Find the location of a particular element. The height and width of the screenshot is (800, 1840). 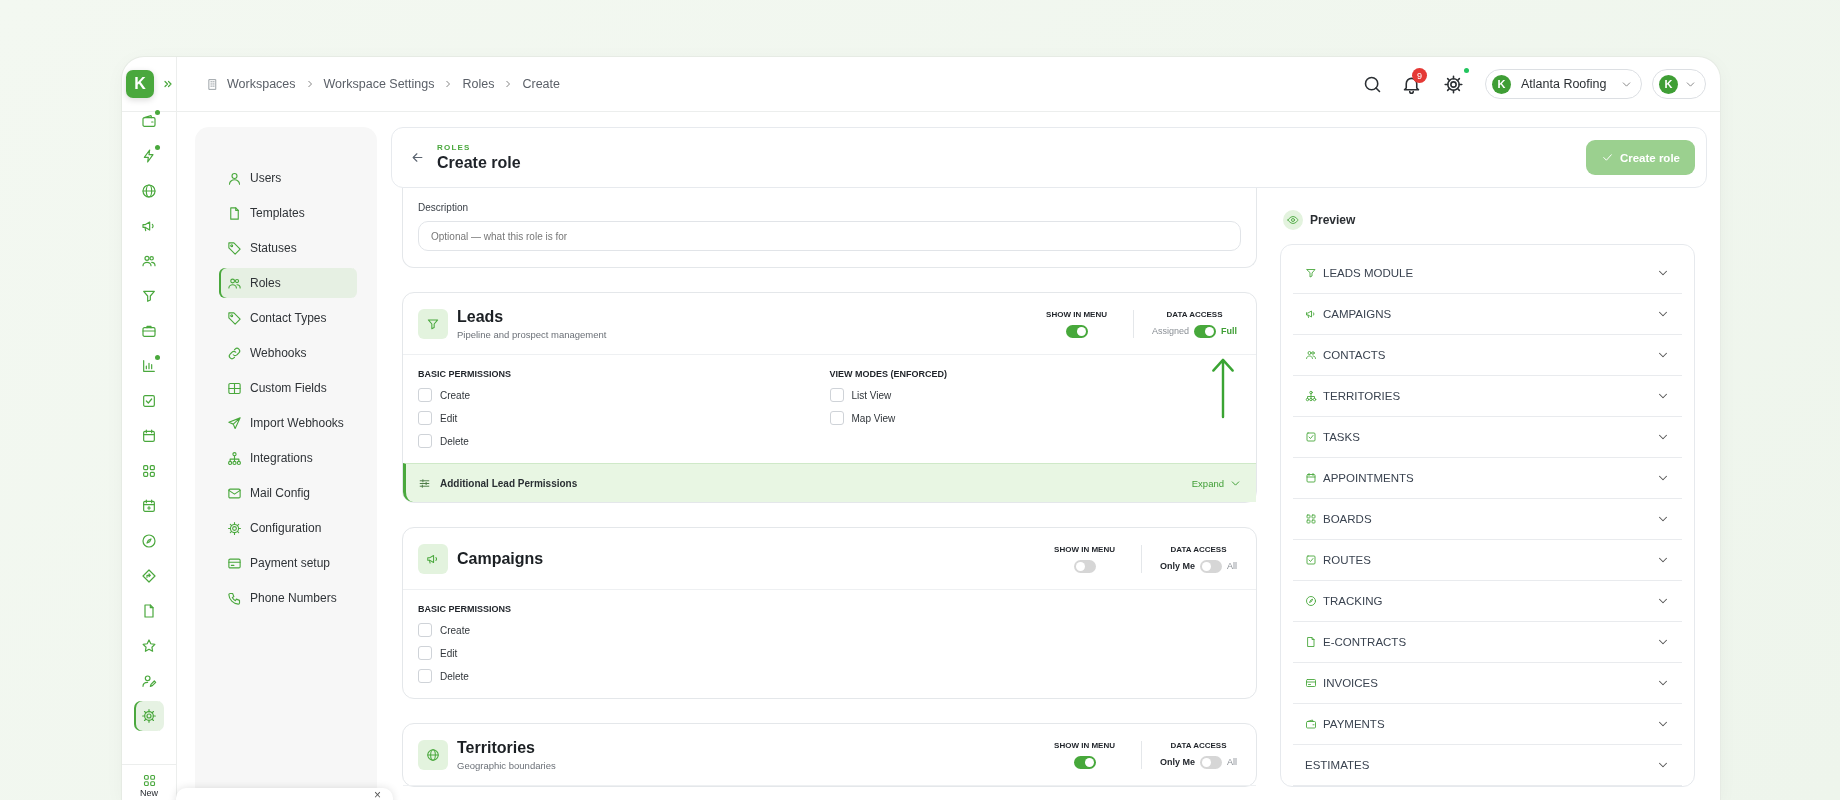

preview-menu-item: LEADS MODULE is located at coordinates (1487, 273).